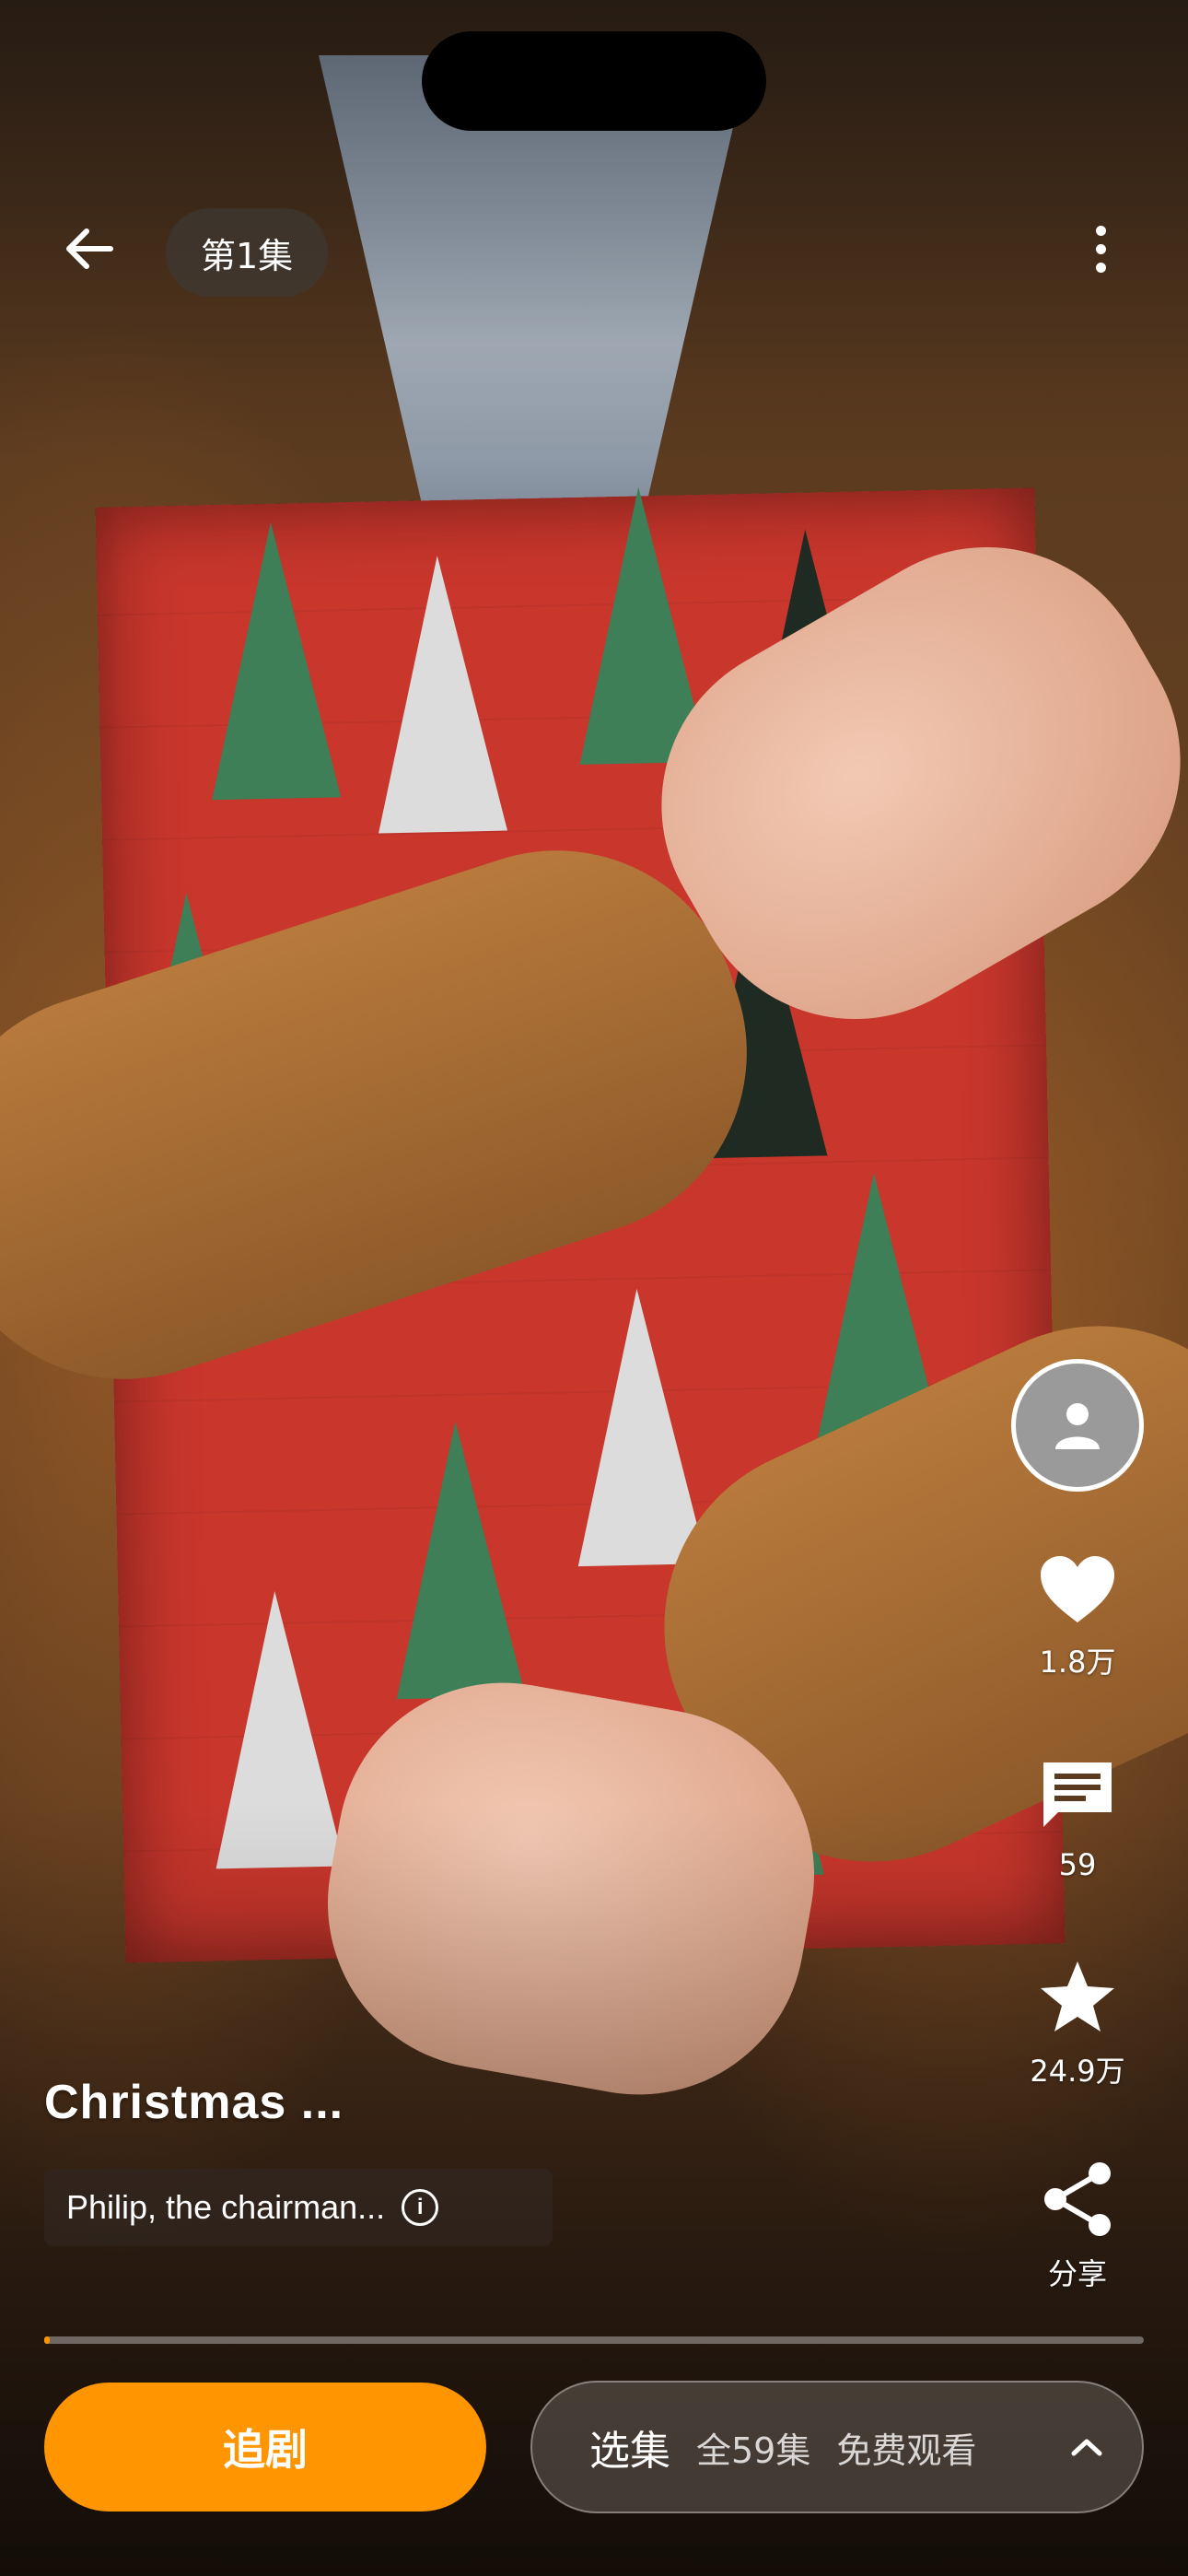 The width and height of the screenshot is (1188, 2576). I want to click on favorite-button: 24.9万, so click(1077, 2024).